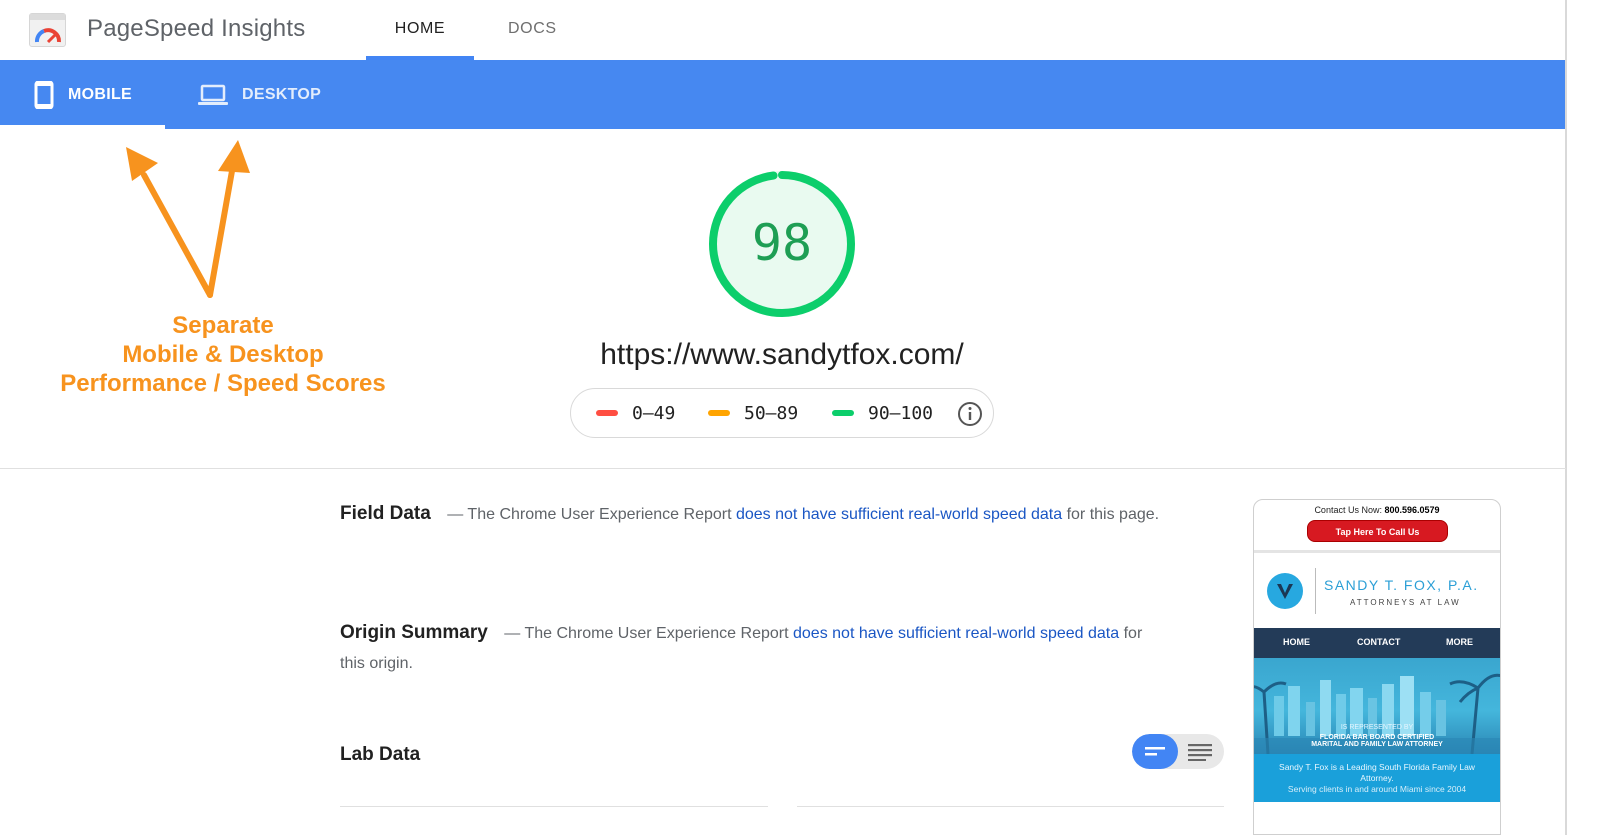 The width and height of the screenshot is (1600, 835). What do you see at coordinates (380, 754) in the screenshot?
I see `lab-data-heading: Lab Data` at bounding box center [380, 754].